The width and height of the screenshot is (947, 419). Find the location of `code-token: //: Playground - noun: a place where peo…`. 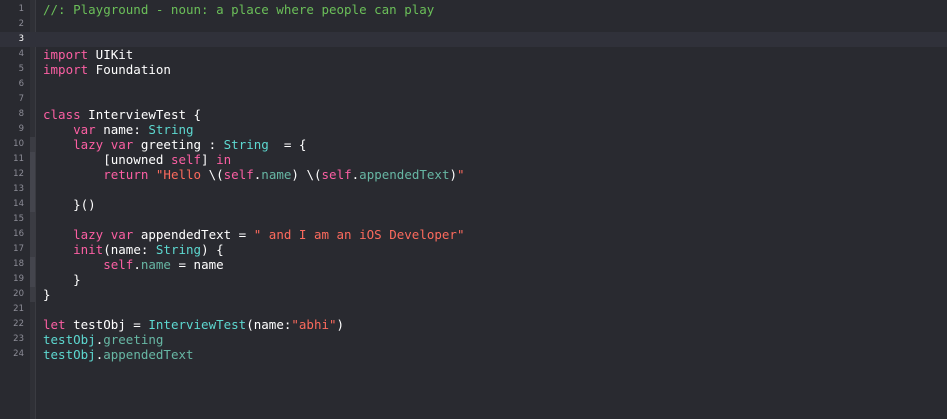

code-token: //: Playground - noun: a place where peo… is located at coordinates (239, 9).